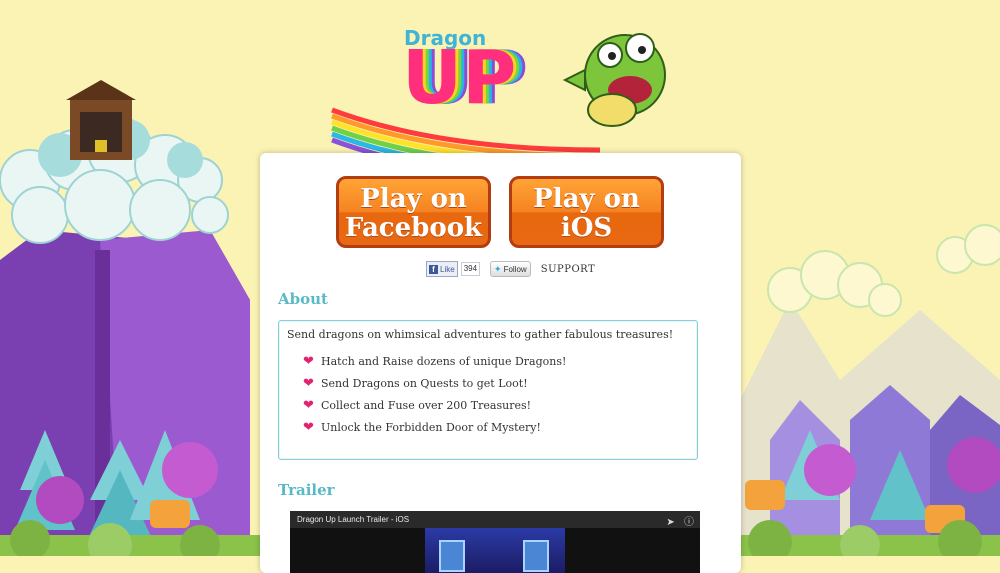  What do you see at coordinates (413, 199) in the screenshot?
I see `facebook-button-line1: Play on` at bounding box center [413, 199].